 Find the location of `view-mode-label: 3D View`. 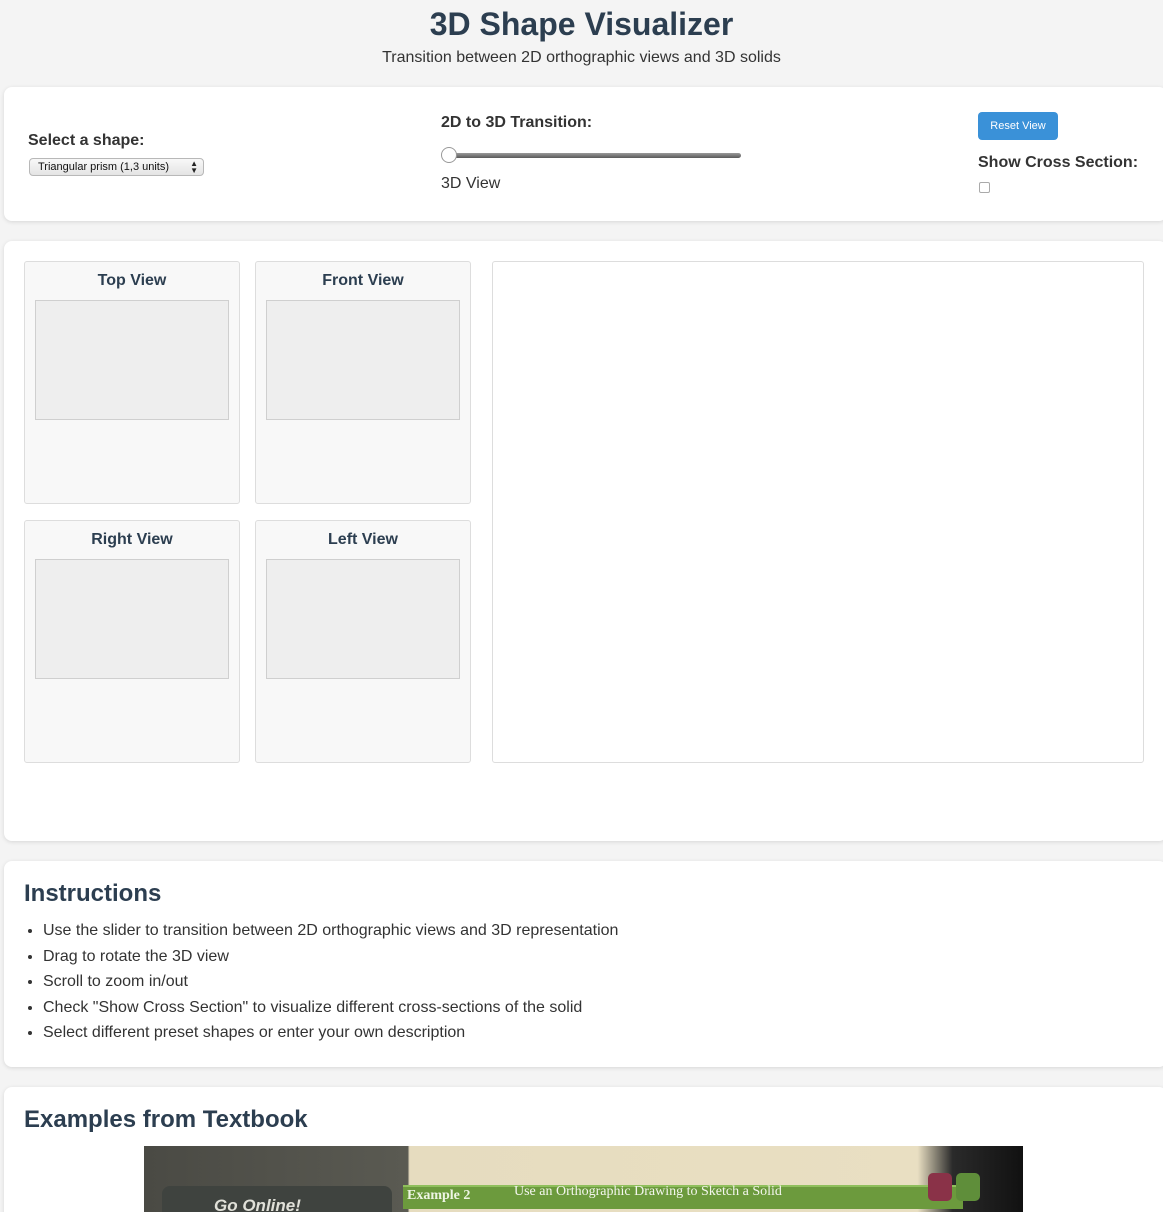

view-mode-label: 3D View is located at coordinates (471, 183).